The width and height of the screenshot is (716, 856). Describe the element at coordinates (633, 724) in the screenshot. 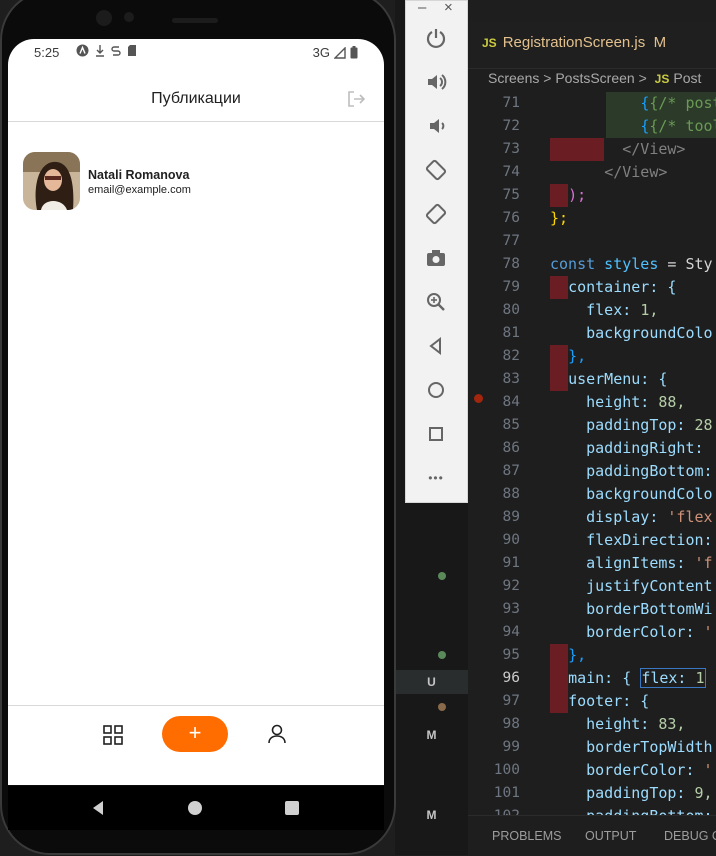

I see `code-line: height: 83,` at that location.